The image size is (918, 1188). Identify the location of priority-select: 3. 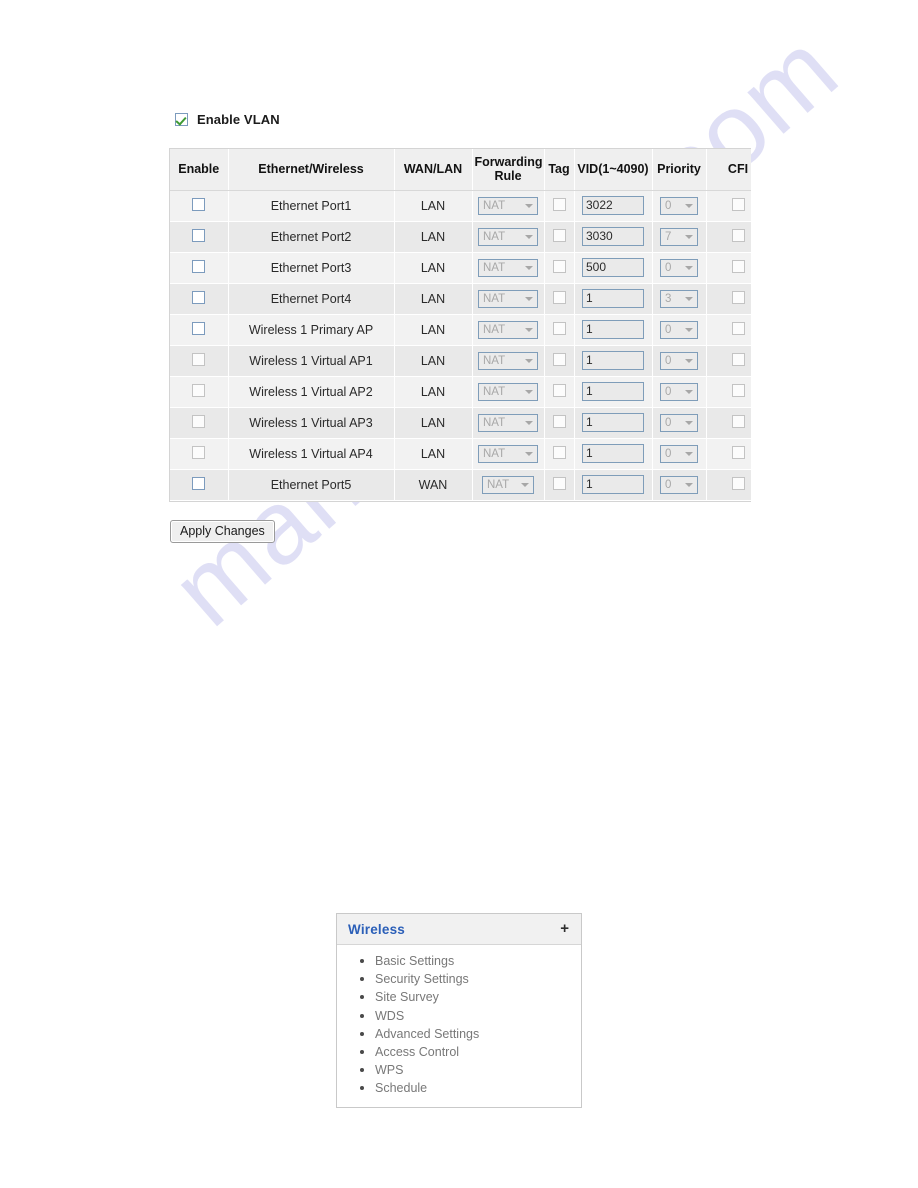
(679, 298).